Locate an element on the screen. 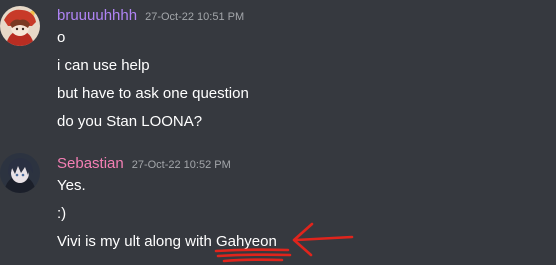 Image resolution: width=556 pixels, height=265 pixels. timestamp: 27-Oct-22 10:52 PM is located at coordinates (181, 165).